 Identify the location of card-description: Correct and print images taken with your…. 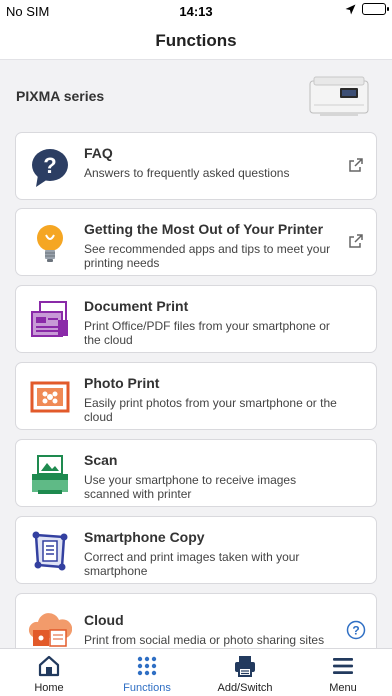
(192, 564).